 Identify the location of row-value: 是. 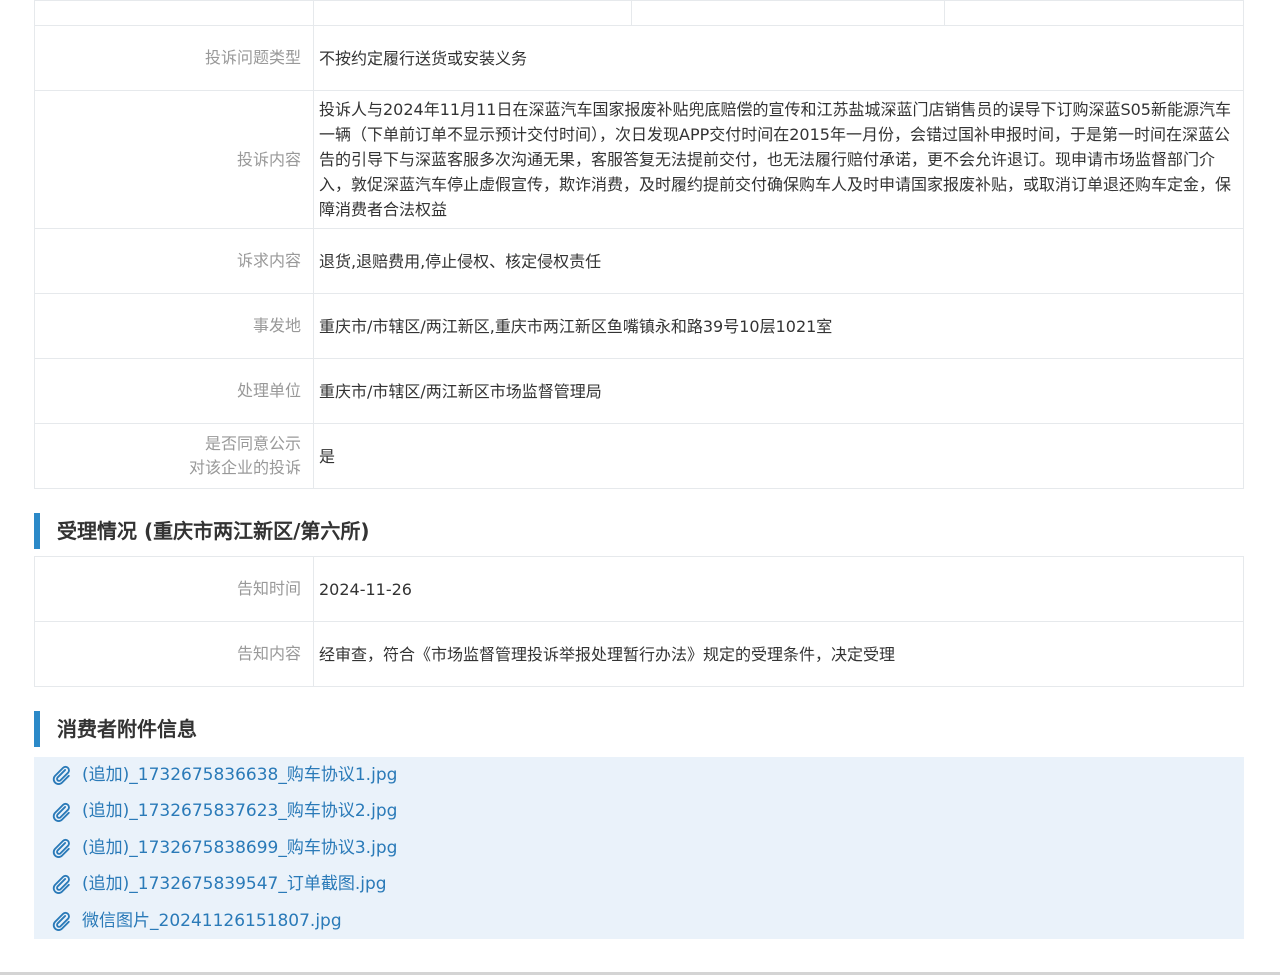
(778, 456).